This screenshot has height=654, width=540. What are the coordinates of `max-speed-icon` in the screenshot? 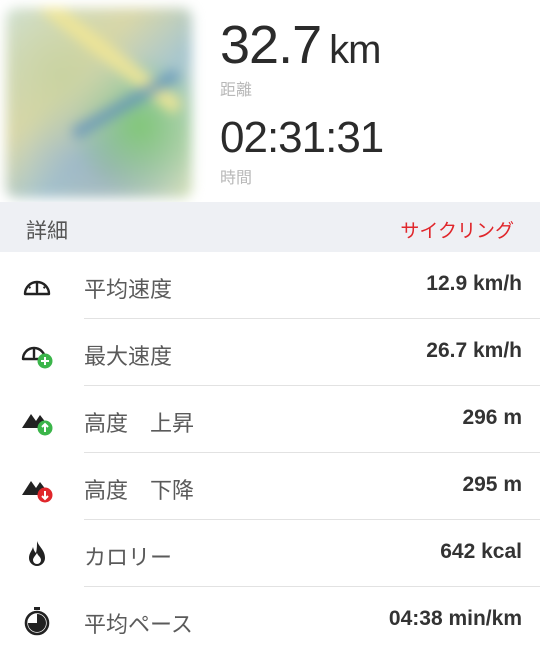 It's located at (37, 353).